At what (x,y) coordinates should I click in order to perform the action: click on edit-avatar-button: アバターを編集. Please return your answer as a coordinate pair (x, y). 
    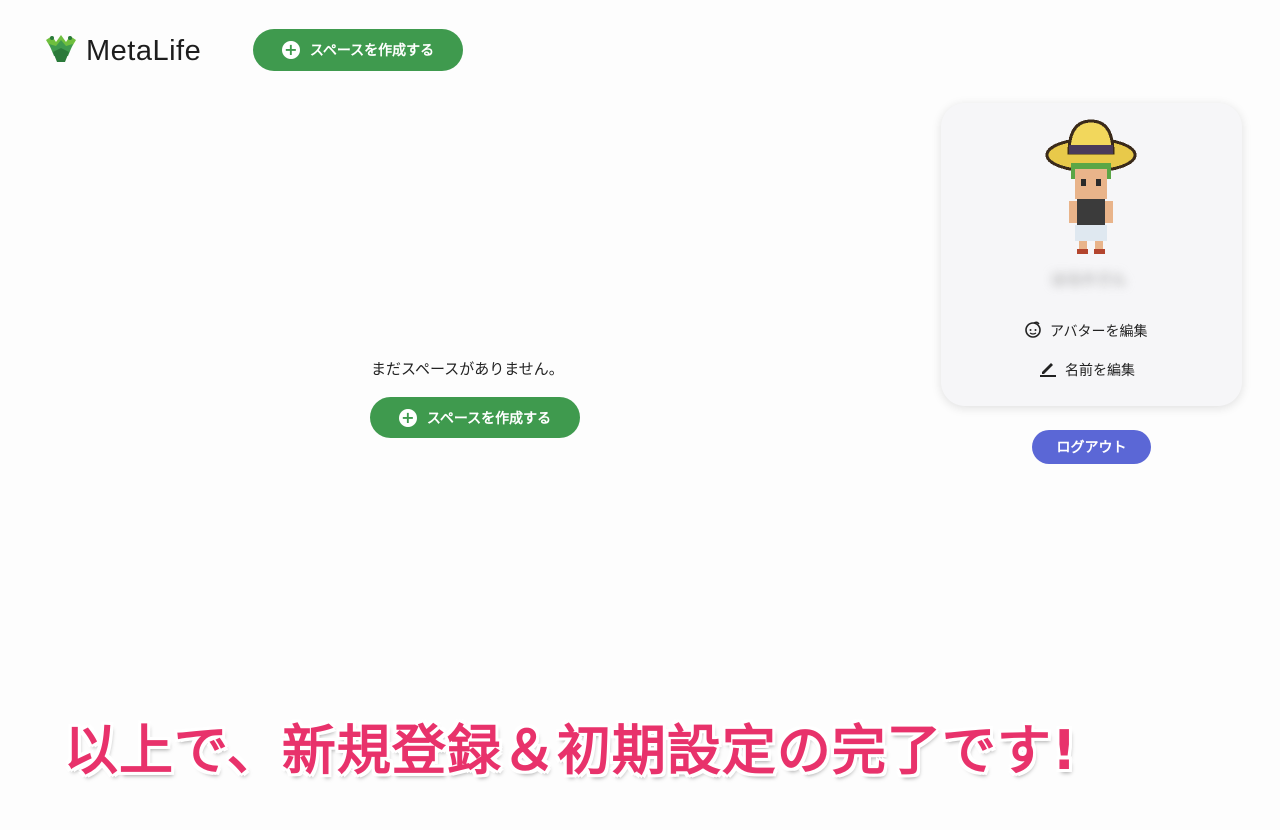
    Looking at the image, I should click on (1085, 331).